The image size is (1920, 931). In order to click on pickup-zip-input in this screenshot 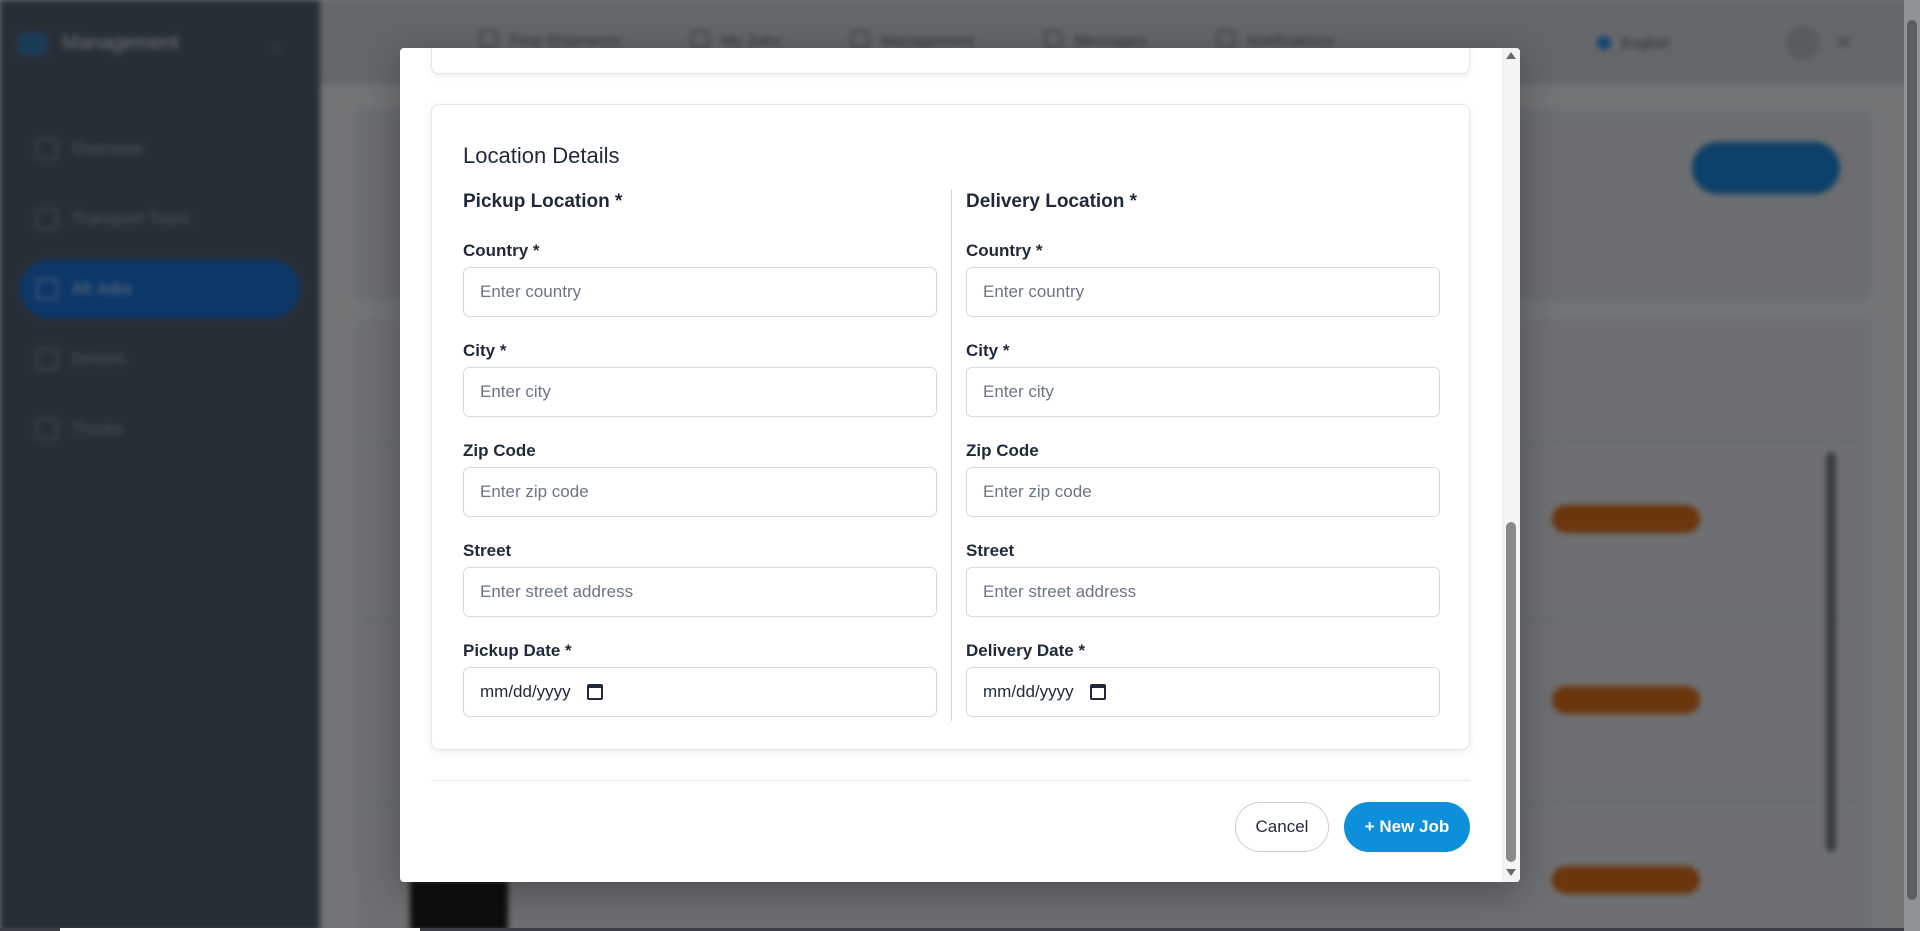, I will do `click(700, 492)`.